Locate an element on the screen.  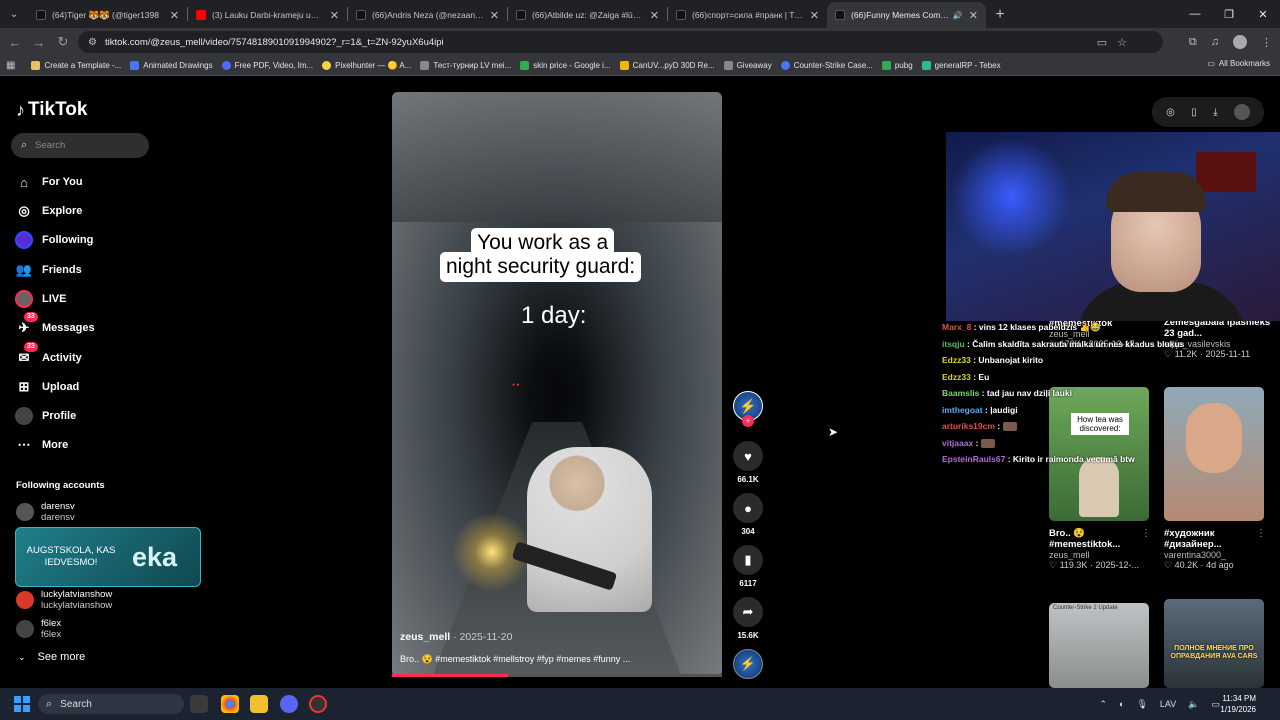
following-account: f6lex f6lex is located at coordinates (38, 629).